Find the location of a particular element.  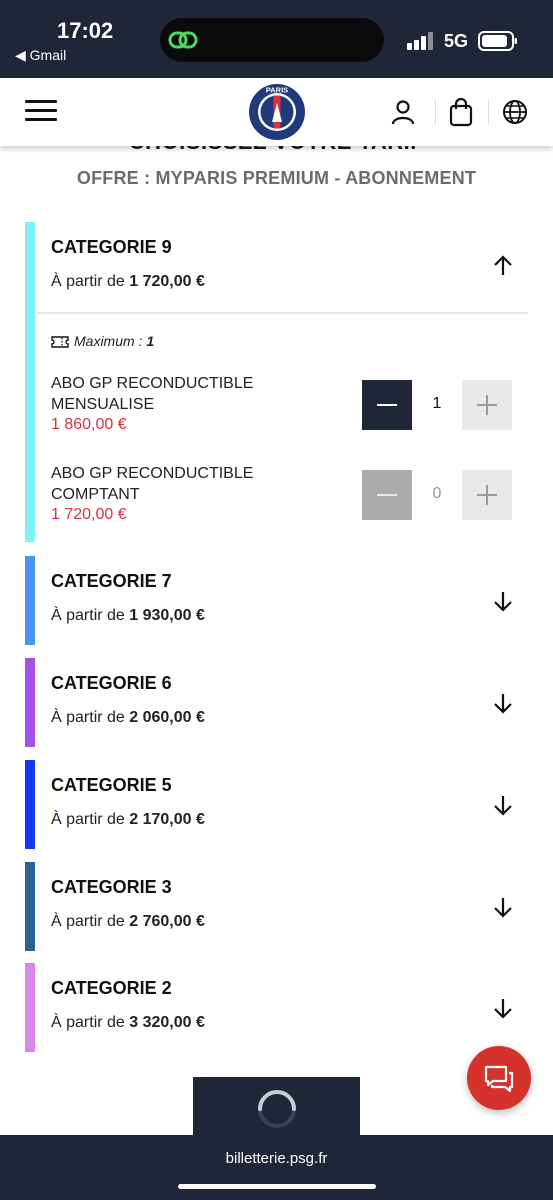

back-to-gmail: ◀ Gmail is located at coordinates (40, 55).